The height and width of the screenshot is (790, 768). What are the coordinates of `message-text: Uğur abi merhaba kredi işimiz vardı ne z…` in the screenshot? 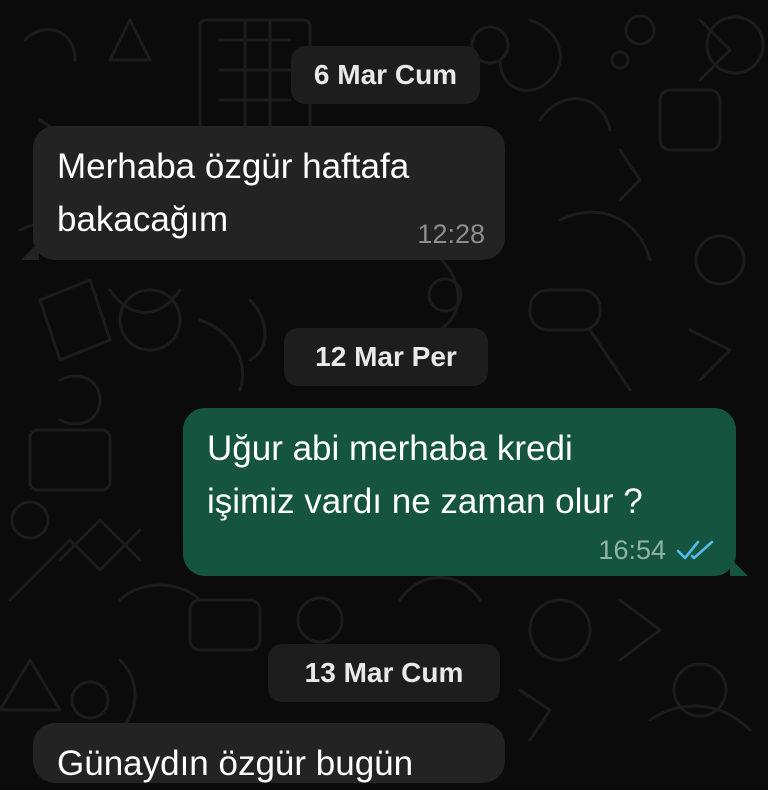 It's located at (425, 475).